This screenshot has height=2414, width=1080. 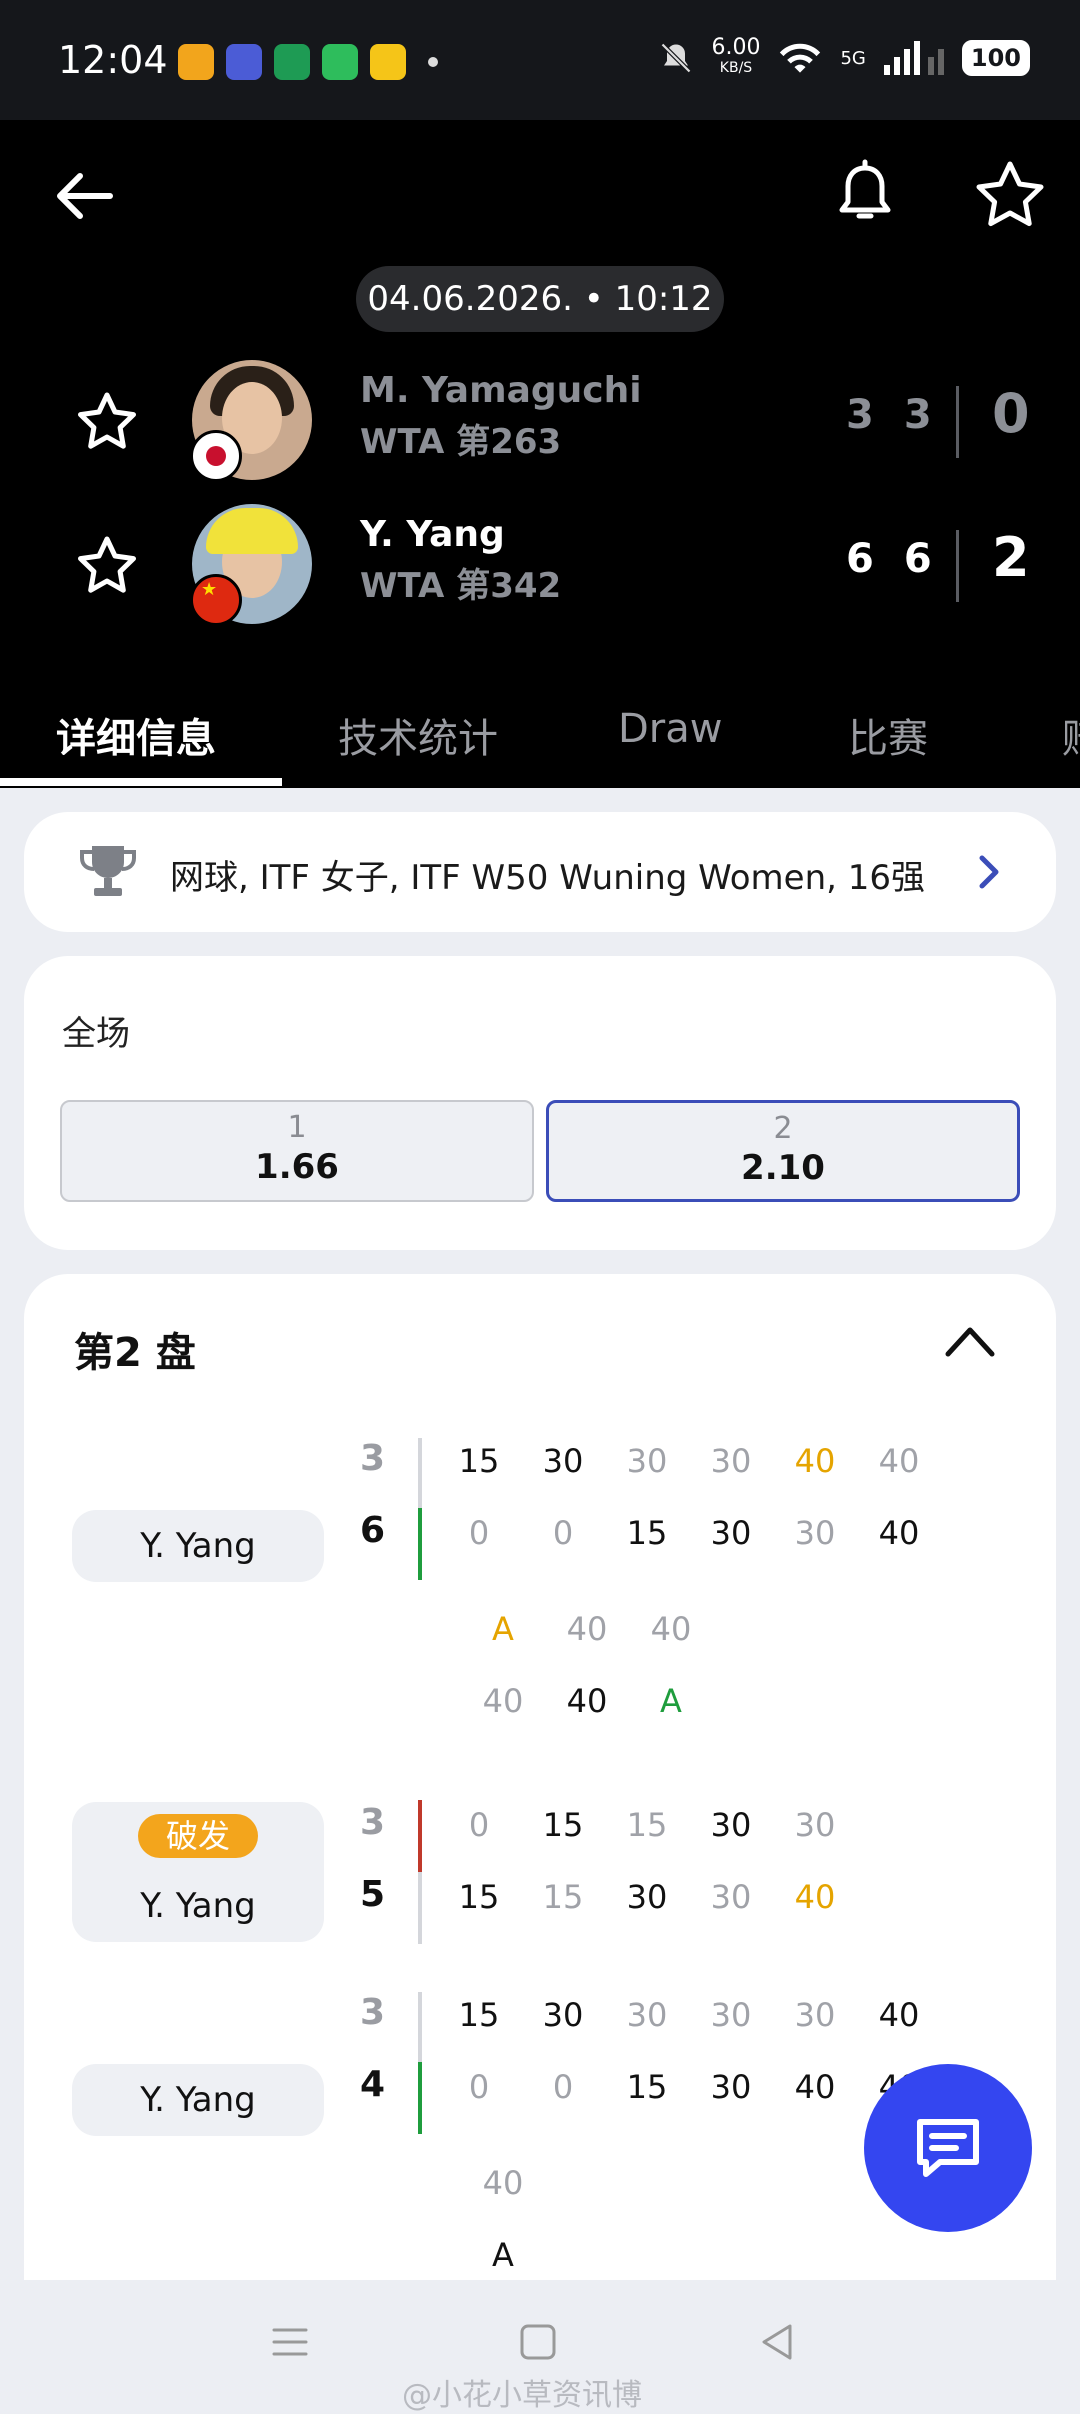 I want to click on game-app-icon, so click(x=388, y=62).